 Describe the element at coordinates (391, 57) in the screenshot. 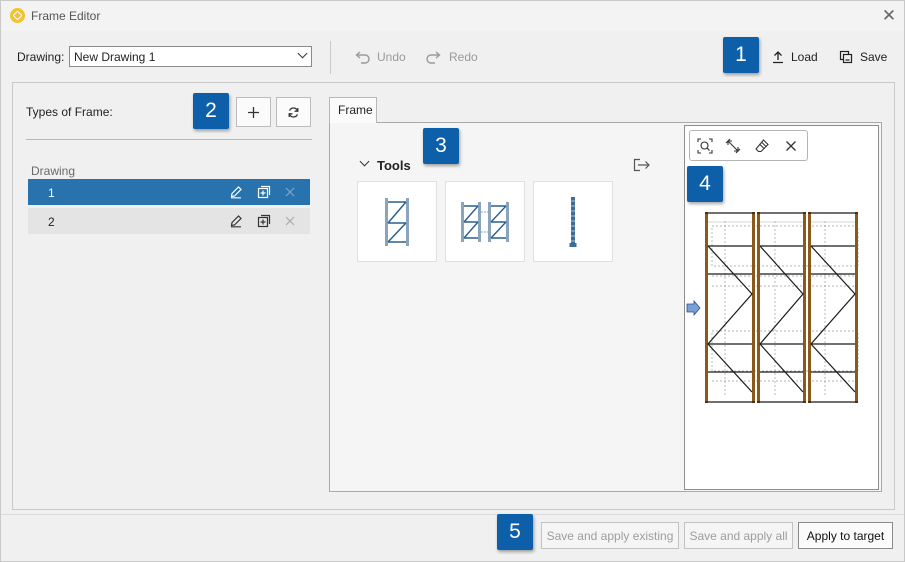

I see `undo-label: Undo` at that location.